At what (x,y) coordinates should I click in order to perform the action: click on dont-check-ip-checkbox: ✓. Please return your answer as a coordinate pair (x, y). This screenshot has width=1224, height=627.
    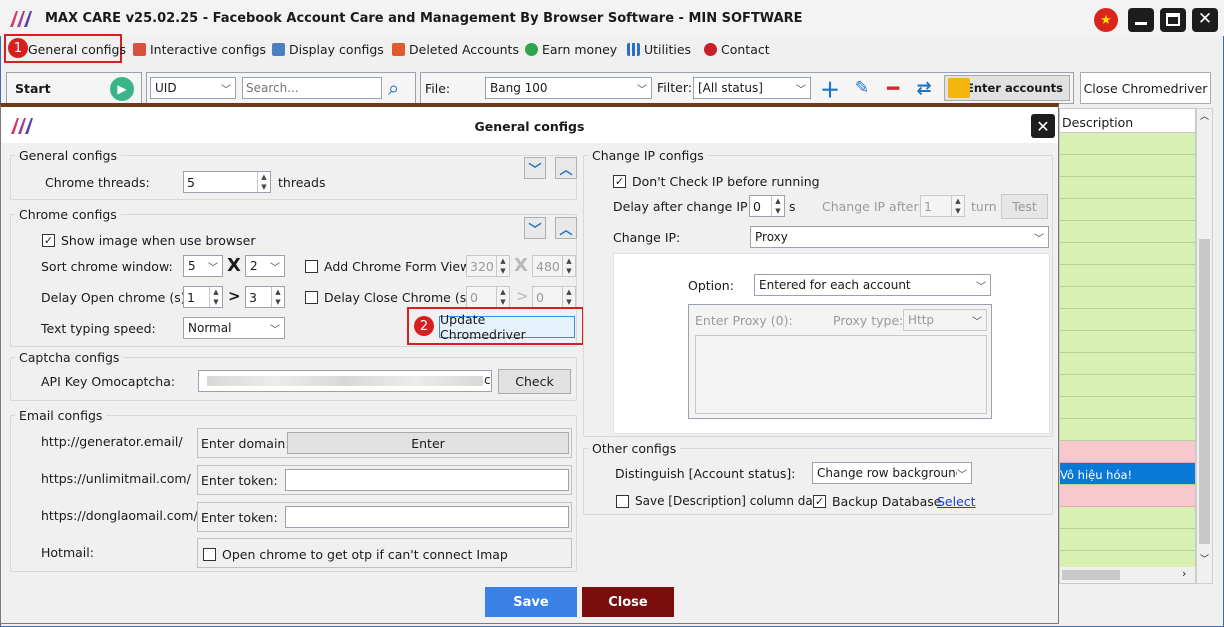
    Looking at the image, I should click on (619, 181).